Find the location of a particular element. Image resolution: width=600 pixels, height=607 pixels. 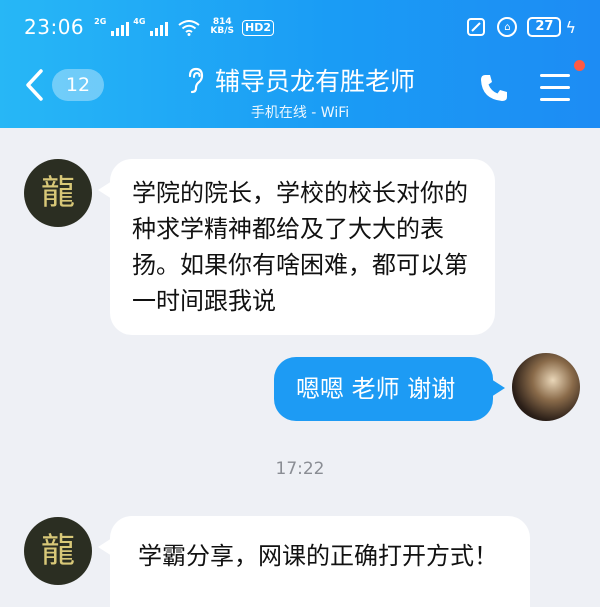

ear-icon is located at coordinates (196, 80).